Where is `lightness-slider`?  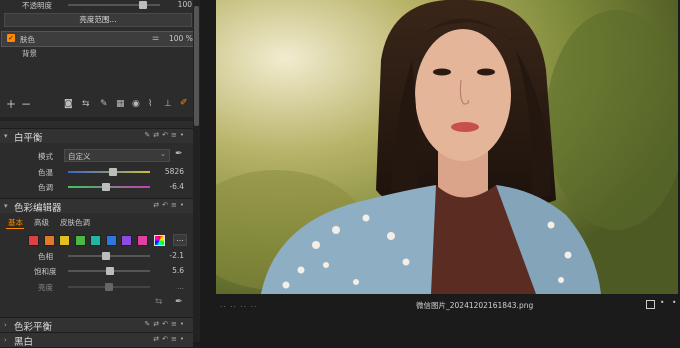 lightness-slider is located at coordinates (109, 287).